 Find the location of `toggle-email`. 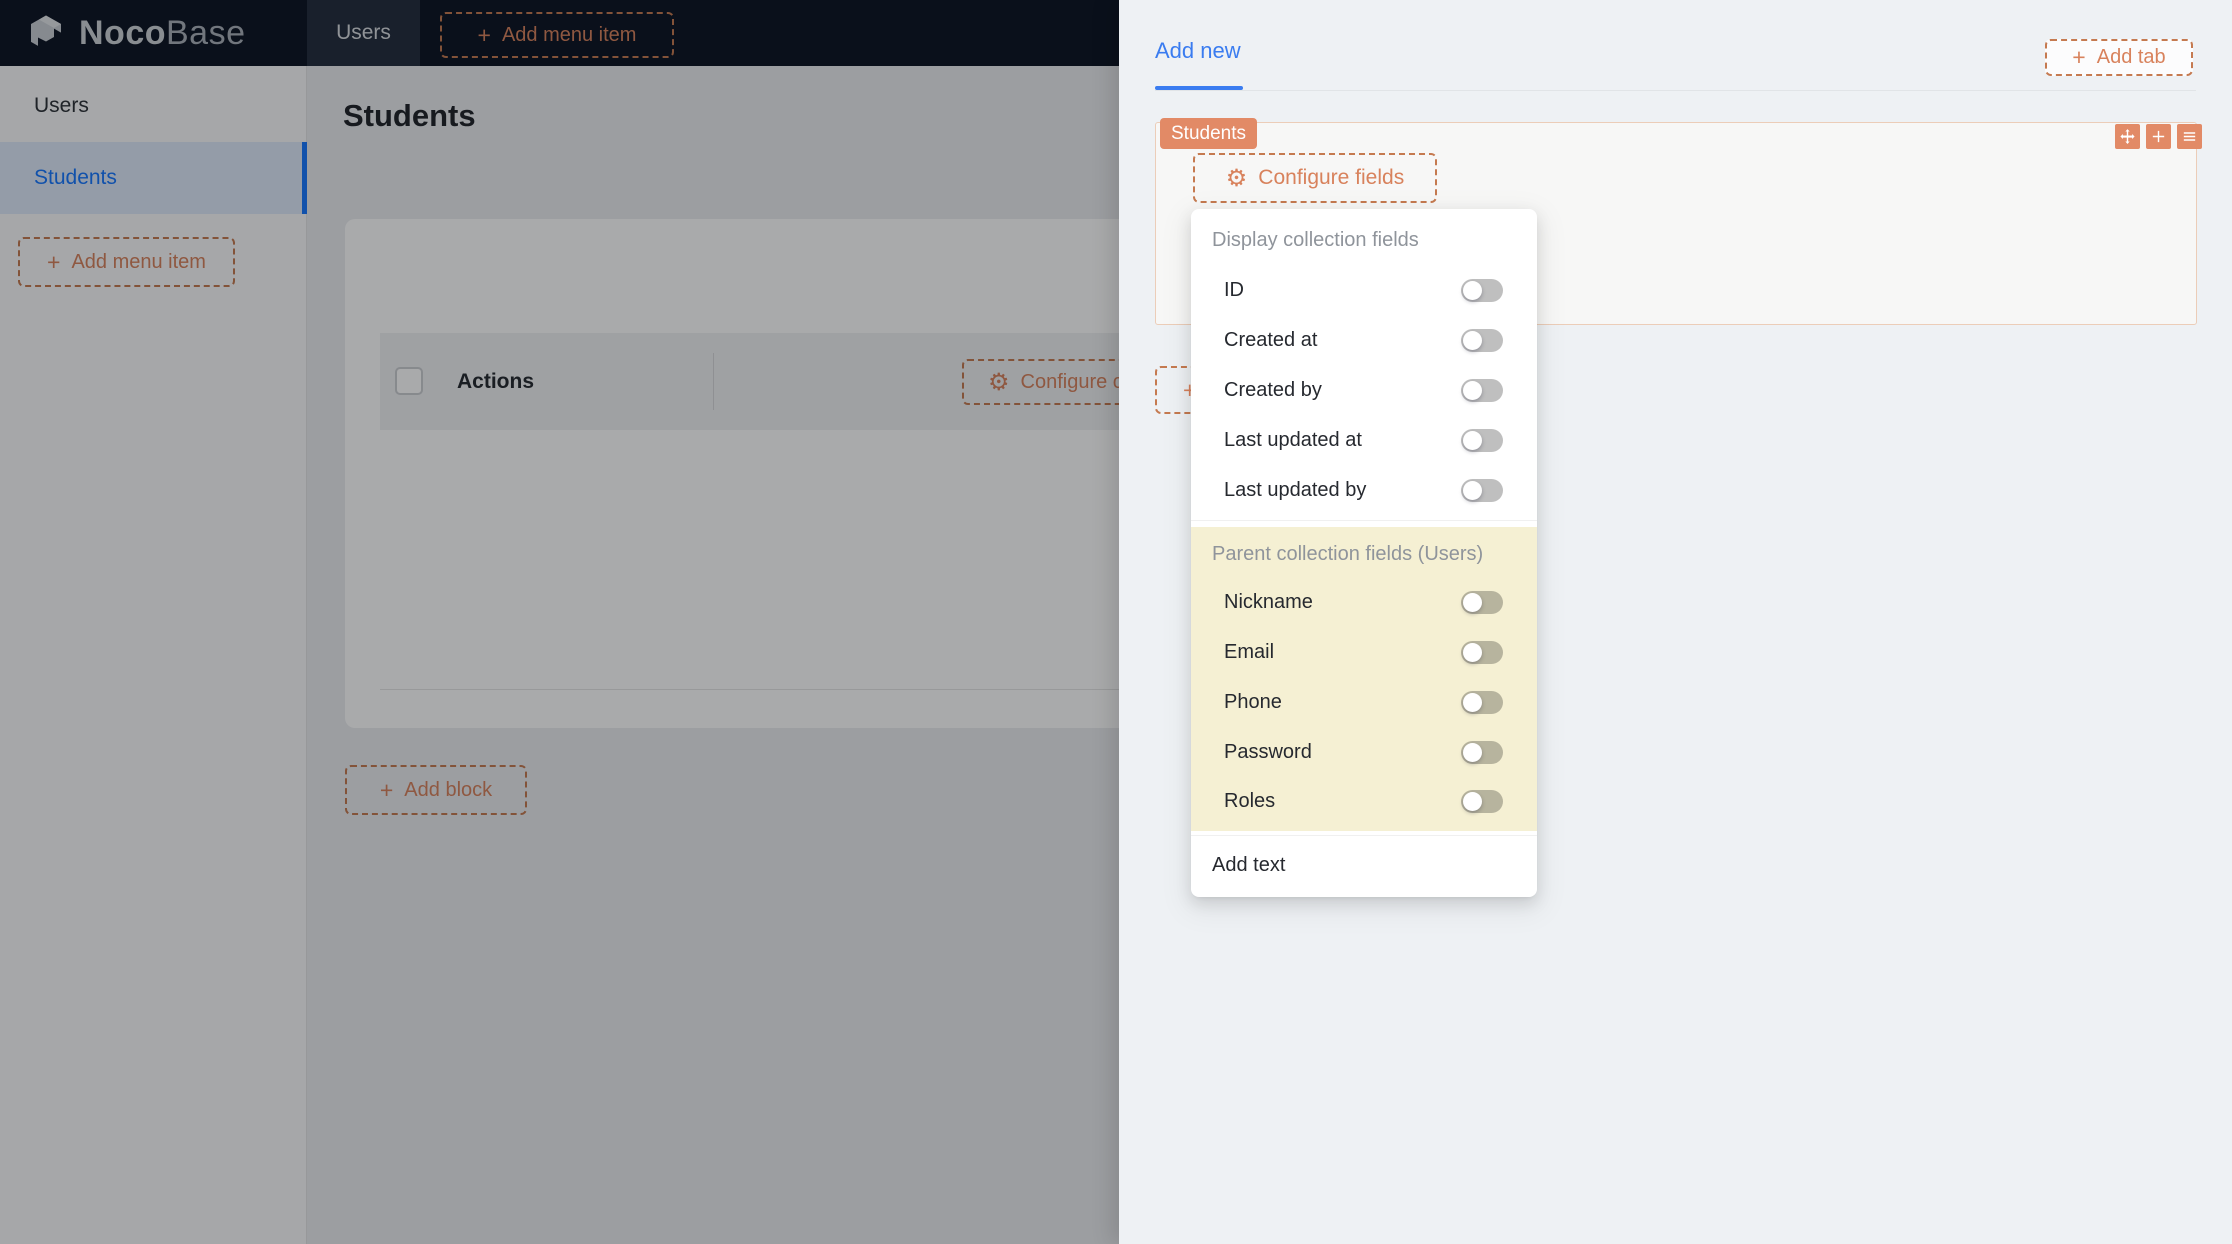

toggle-email is located at coordinates (1482, 652).